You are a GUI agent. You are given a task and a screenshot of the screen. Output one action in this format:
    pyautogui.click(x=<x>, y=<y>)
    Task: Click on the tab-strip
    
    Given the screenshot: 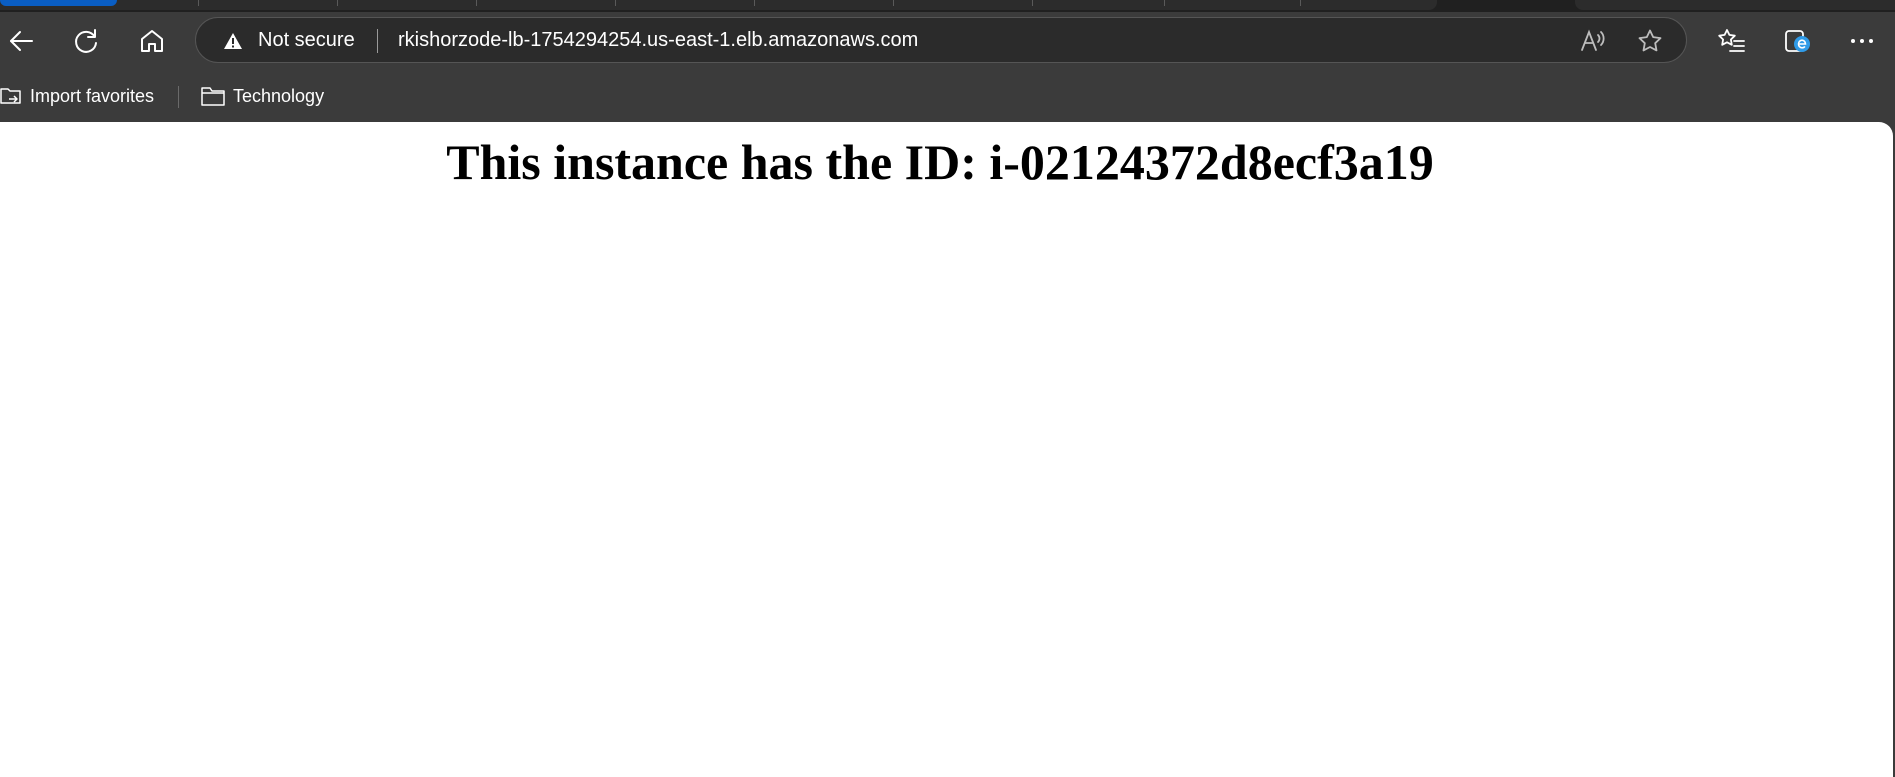 What is the action you would take?
    pyautogui.click(x=947, y=6)
    